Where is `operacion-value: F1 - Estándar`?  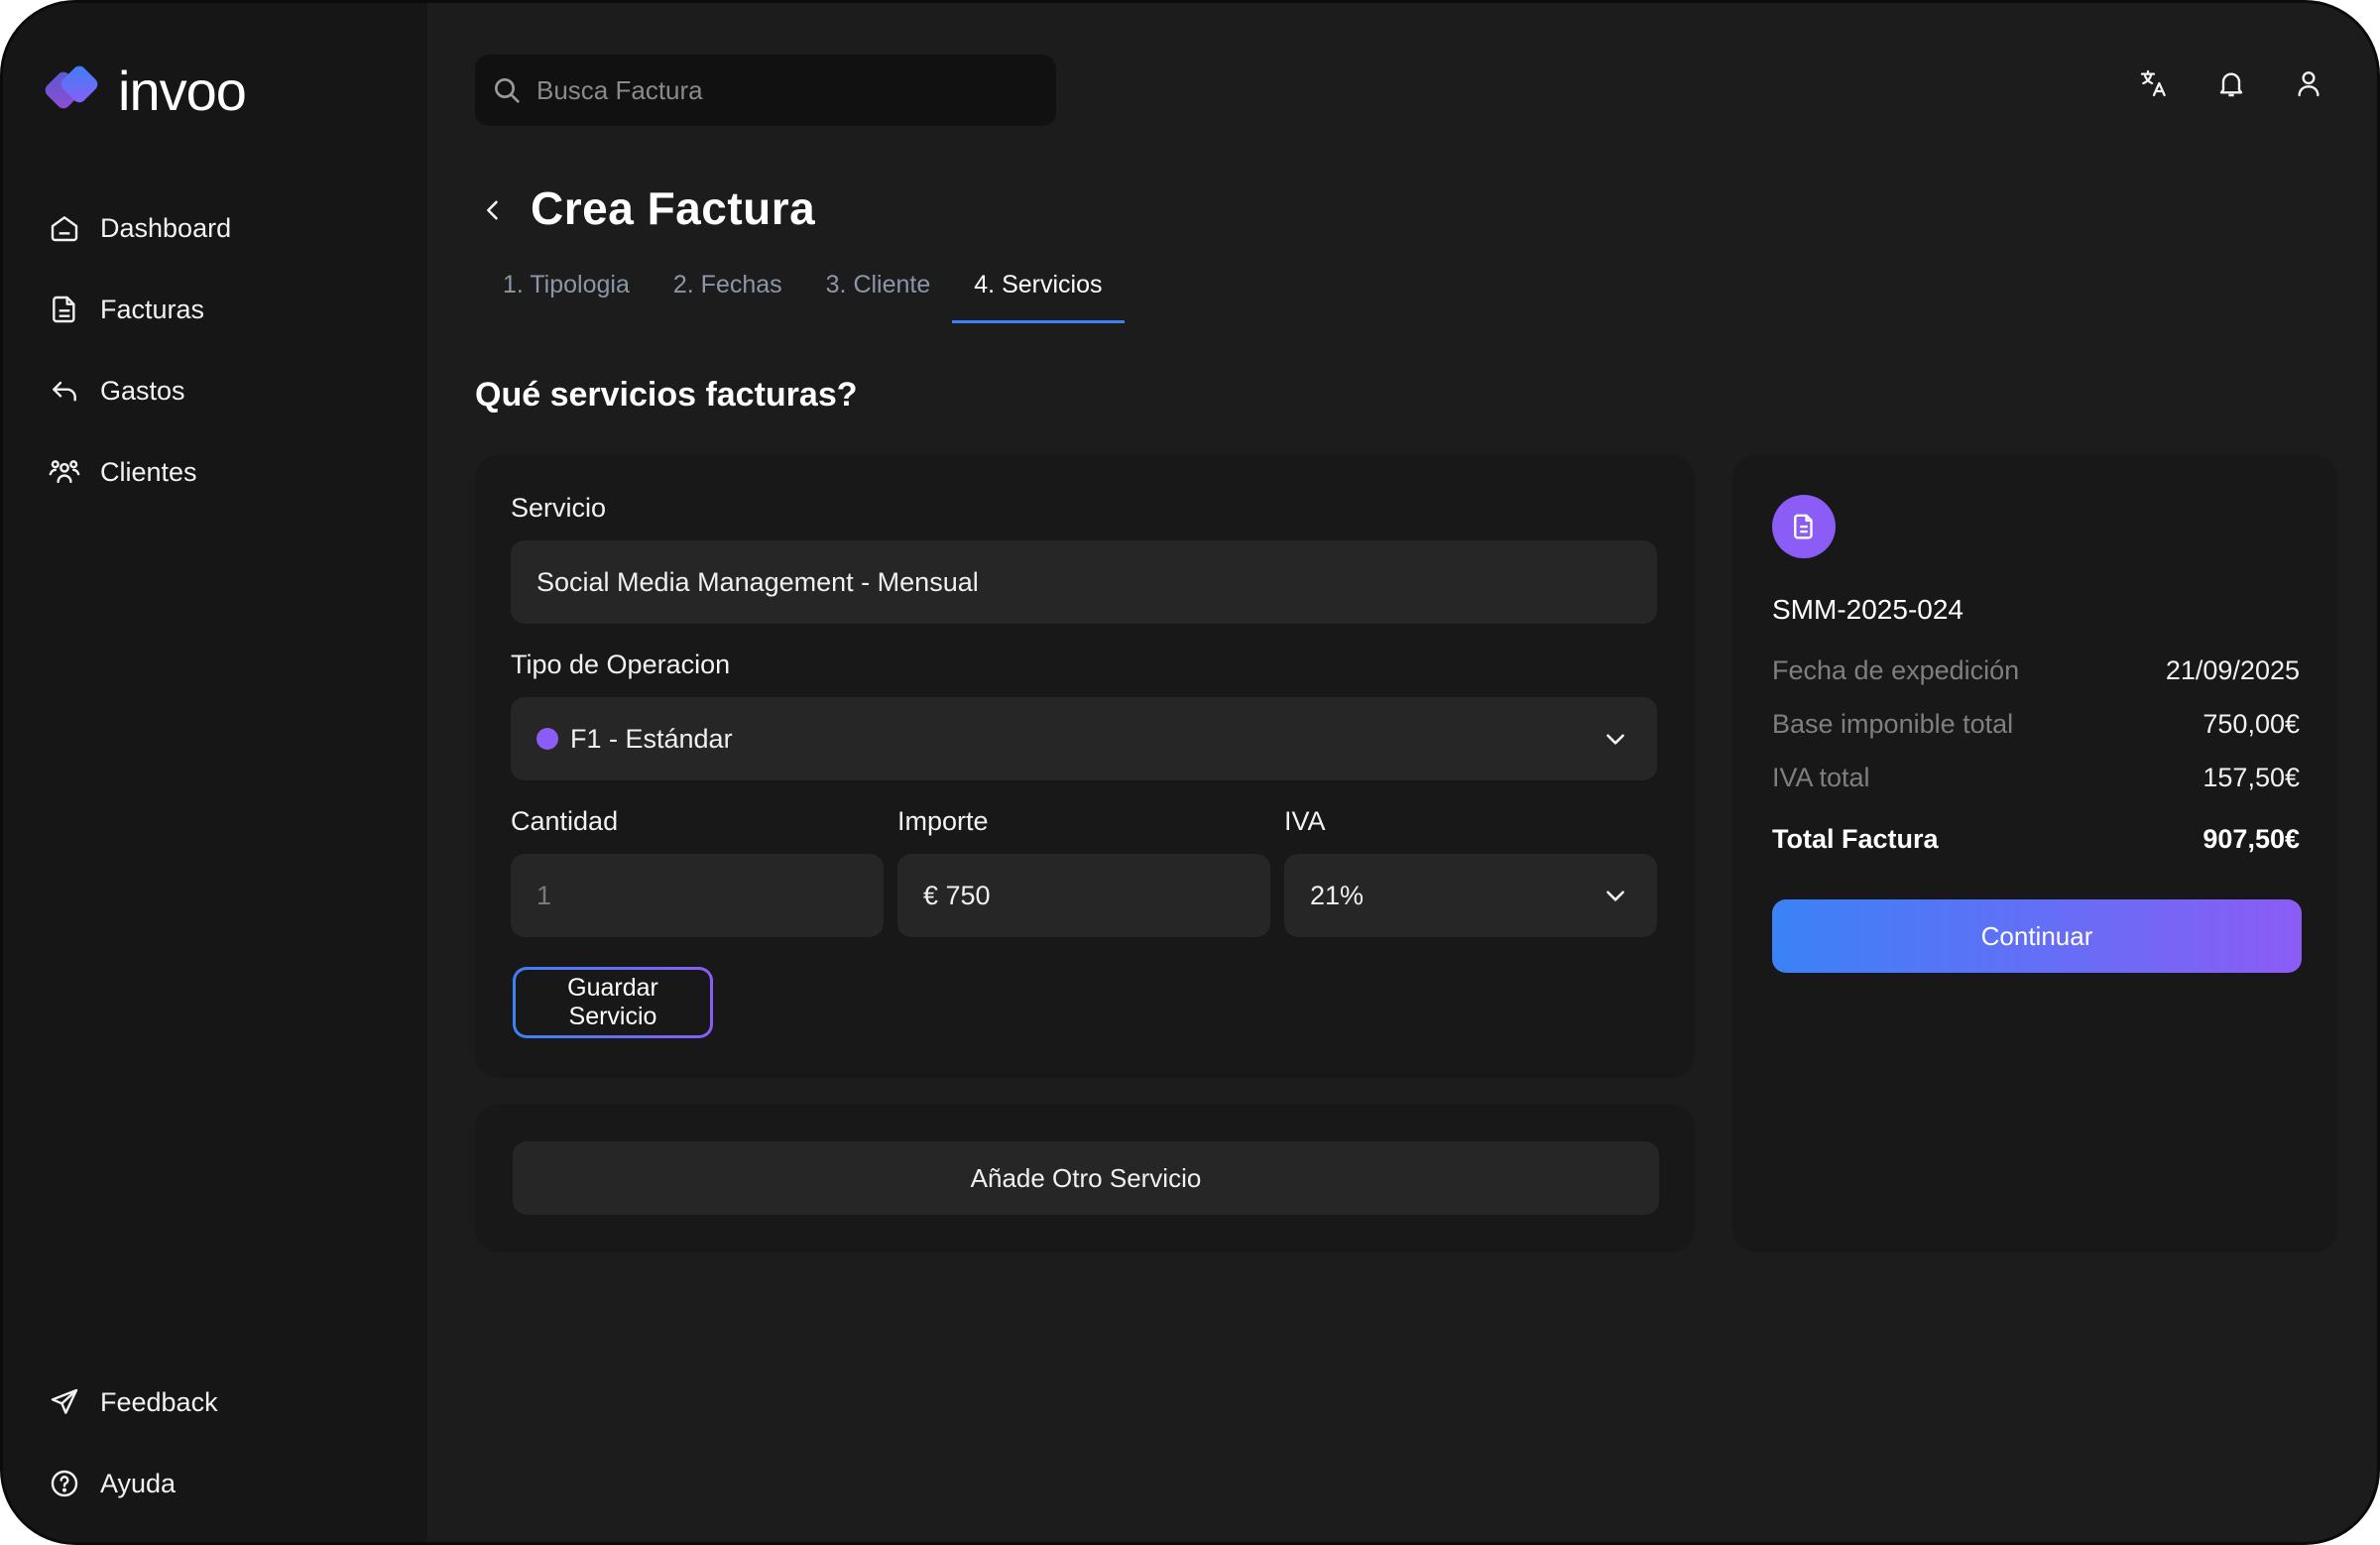
operacion-value: F1 - Estándar is located at coordinates (651, 738).